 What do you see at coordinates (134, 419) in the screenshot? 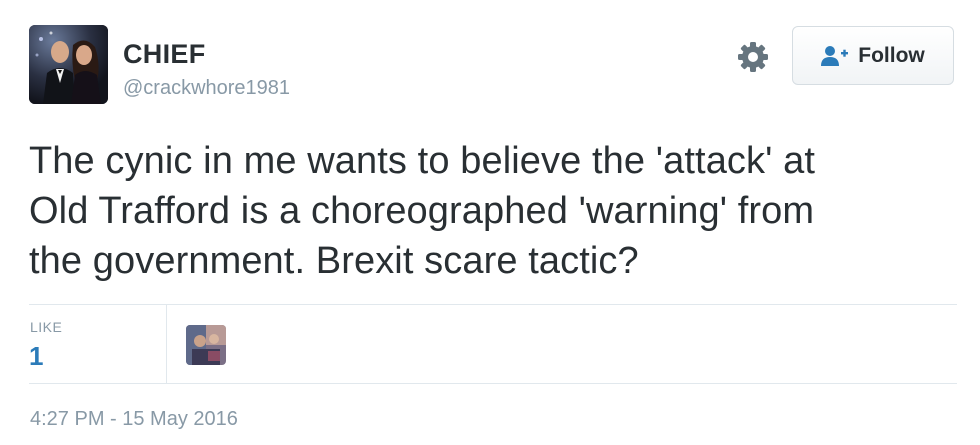
I see `timestamp: 4:27 PM - 15 May 2016` at bounding box center [134, 419].